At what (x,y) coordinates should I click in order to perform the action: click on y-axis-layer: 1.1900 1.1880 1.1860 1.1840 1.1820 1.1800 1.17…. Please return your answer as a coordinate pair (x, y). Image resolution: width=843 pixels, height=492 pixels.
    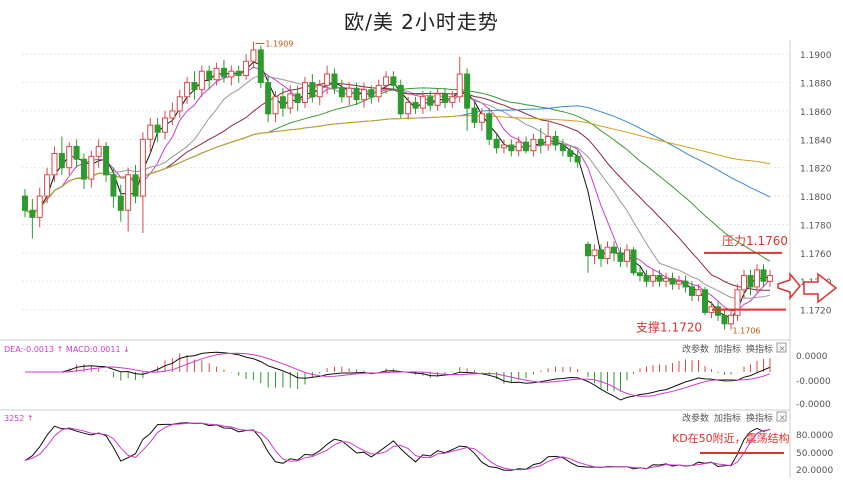
    Looking at the image, I should click on (816, 183).